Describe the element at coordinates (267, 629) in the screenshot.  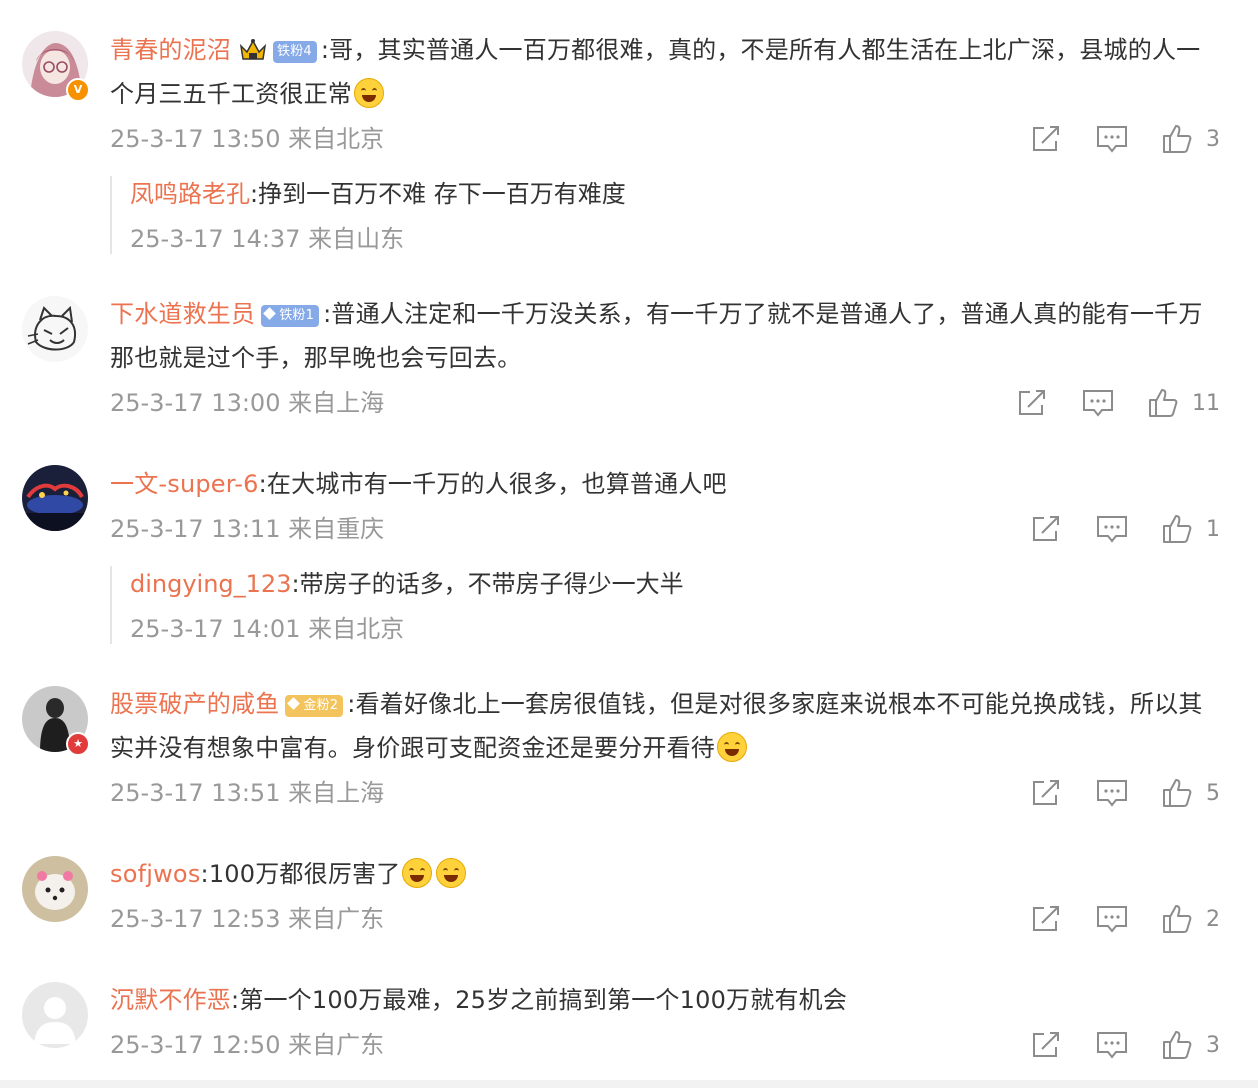
I see `reply-meta: 25-3-17 14:01 来自北京` at that location.